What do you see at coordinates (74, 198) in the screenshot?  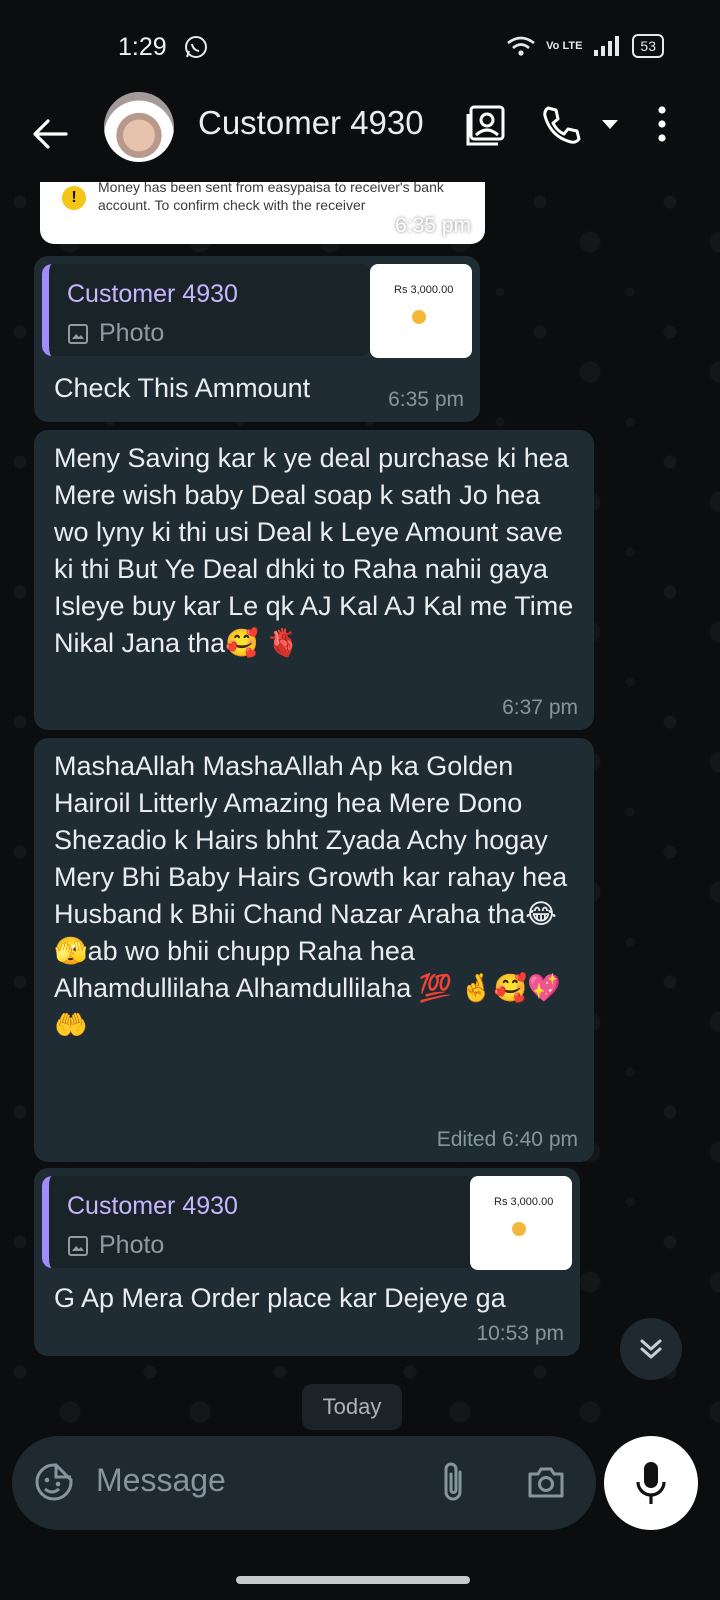 I see `warning-icon: !` at bounding box center [74, 198].